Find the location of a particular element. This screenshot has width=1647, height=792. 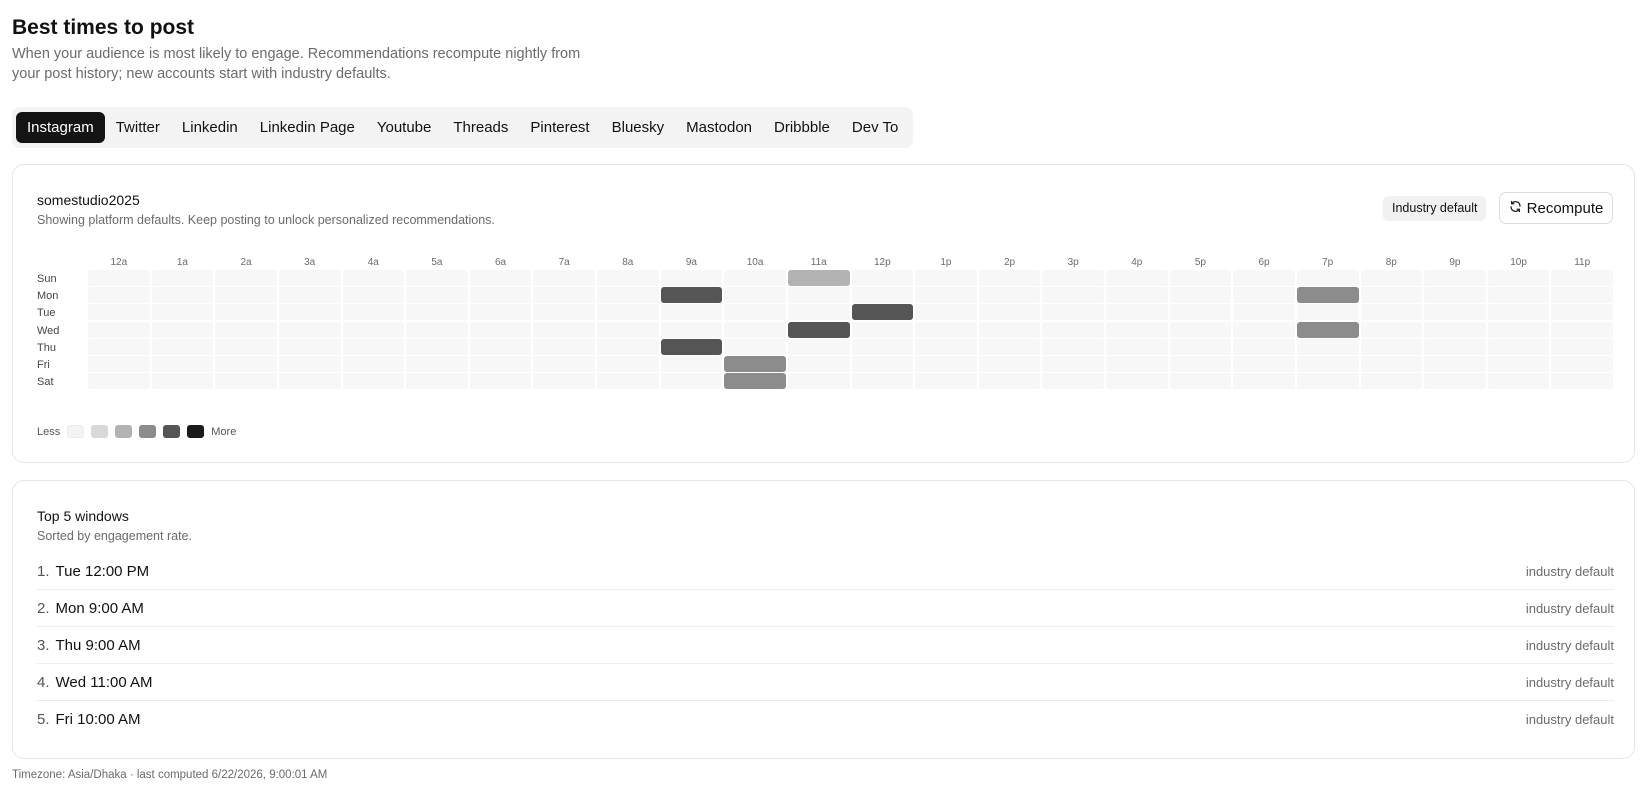

tab-dev-to: Dev To is located at coordinates (875, 127).